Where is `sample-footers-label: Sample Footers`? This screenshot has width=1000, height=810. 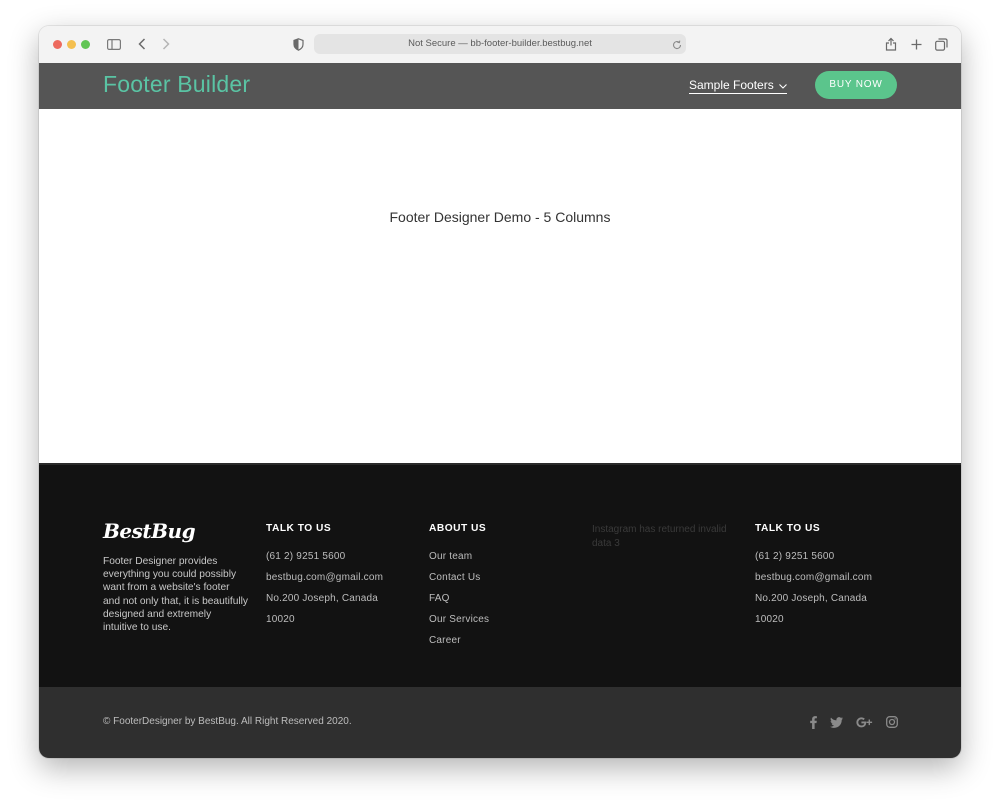
sample-footers-label: Sample Footers is located at coordinates (731, 85).